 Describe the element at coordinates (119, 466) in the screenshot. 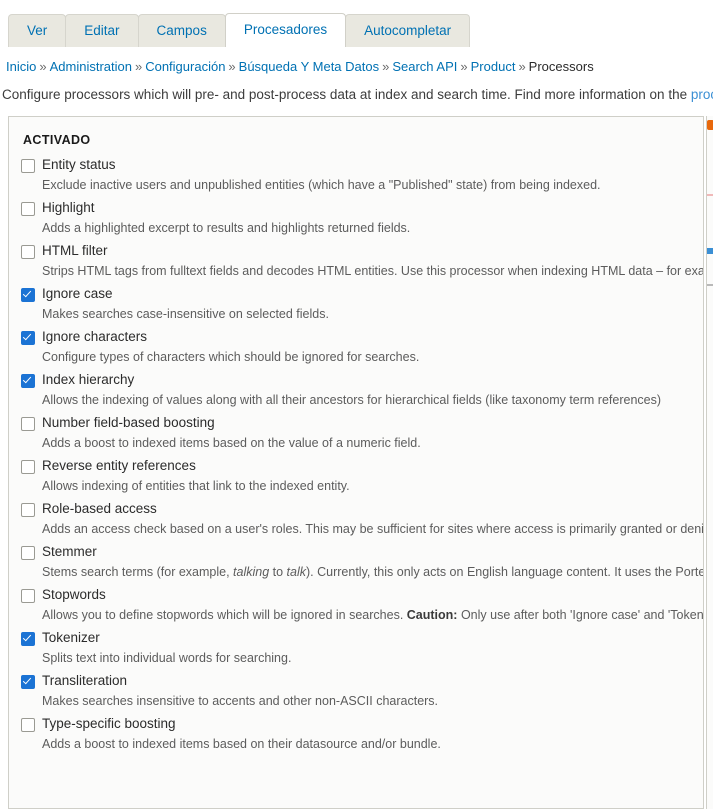

I see `processor-label-reverse-entity-references: Reverse entity references` at that location.